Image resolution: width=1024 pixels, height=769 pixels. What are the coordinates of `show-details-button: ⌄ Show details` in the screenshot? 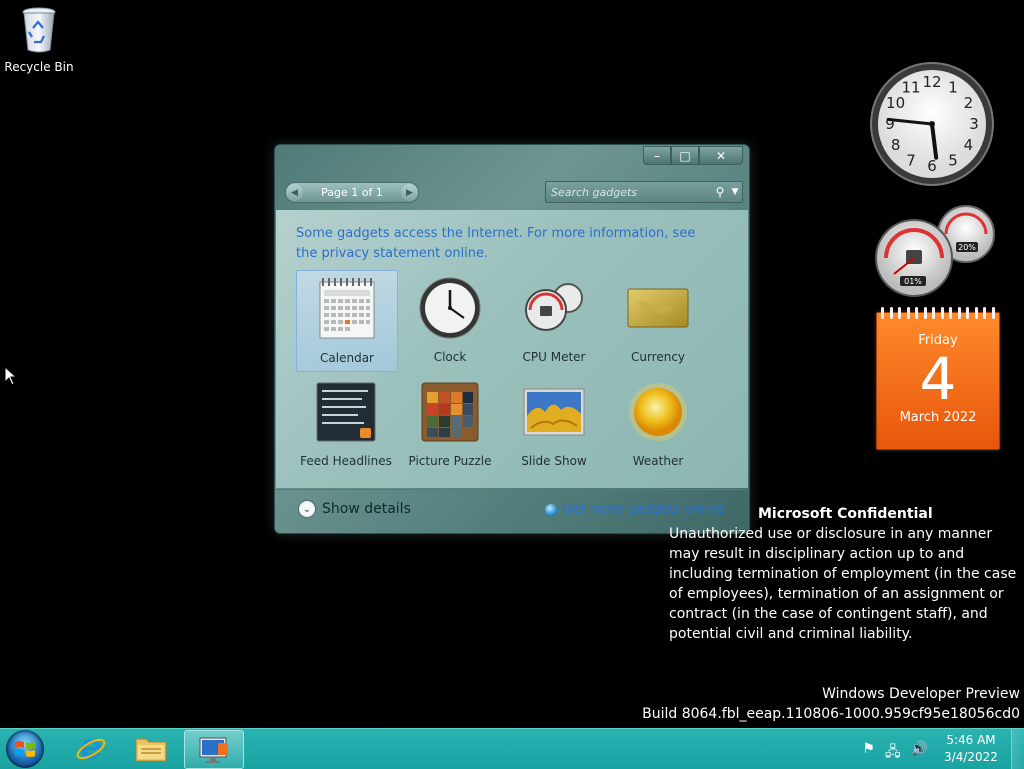 It's located at (354, 509).